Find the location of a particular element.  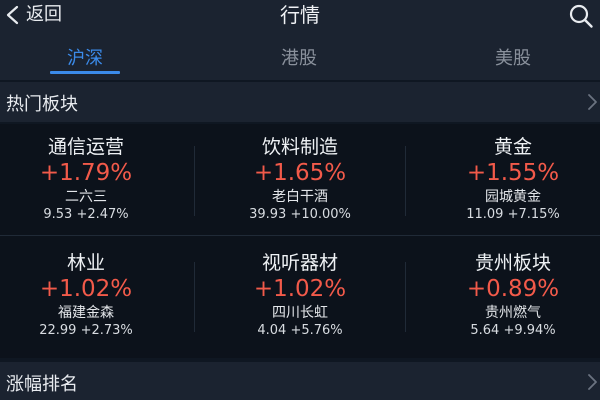

stock-price: 22.99 is located at coordinates (58, 330).